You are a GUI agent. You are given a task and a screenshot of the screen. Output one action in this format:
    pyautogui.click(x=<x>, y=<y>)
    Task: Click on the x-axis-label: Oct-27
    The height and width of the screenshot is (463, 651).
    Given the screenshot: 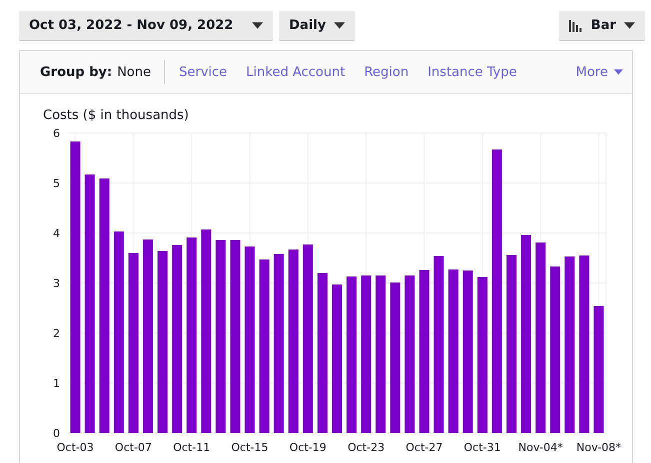 What is the action you would take?
    pyautogui.click(x=424, y=447)
    